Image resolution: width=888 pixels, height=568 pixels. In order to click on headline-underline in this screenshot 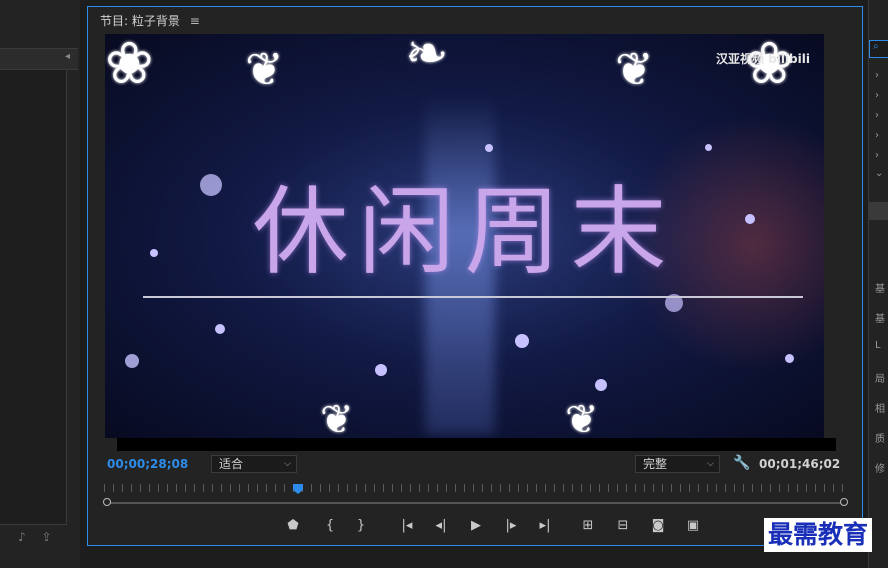, I will do `click(473, 297)`.